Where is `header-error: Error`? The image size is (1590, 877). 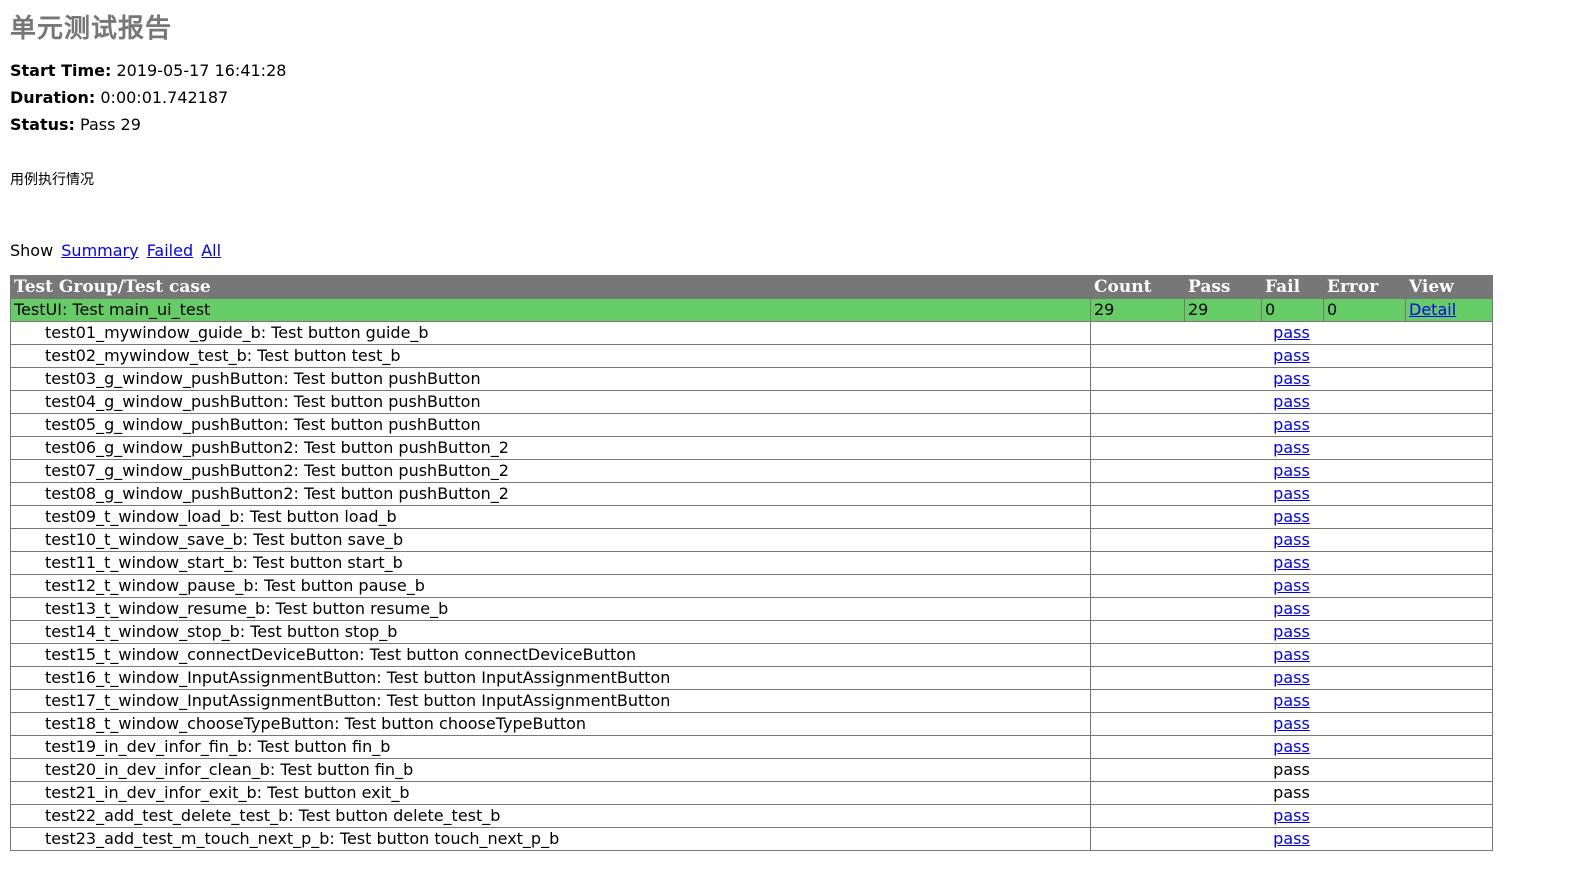
header-error: Error is located at coordinates (1364, 287).